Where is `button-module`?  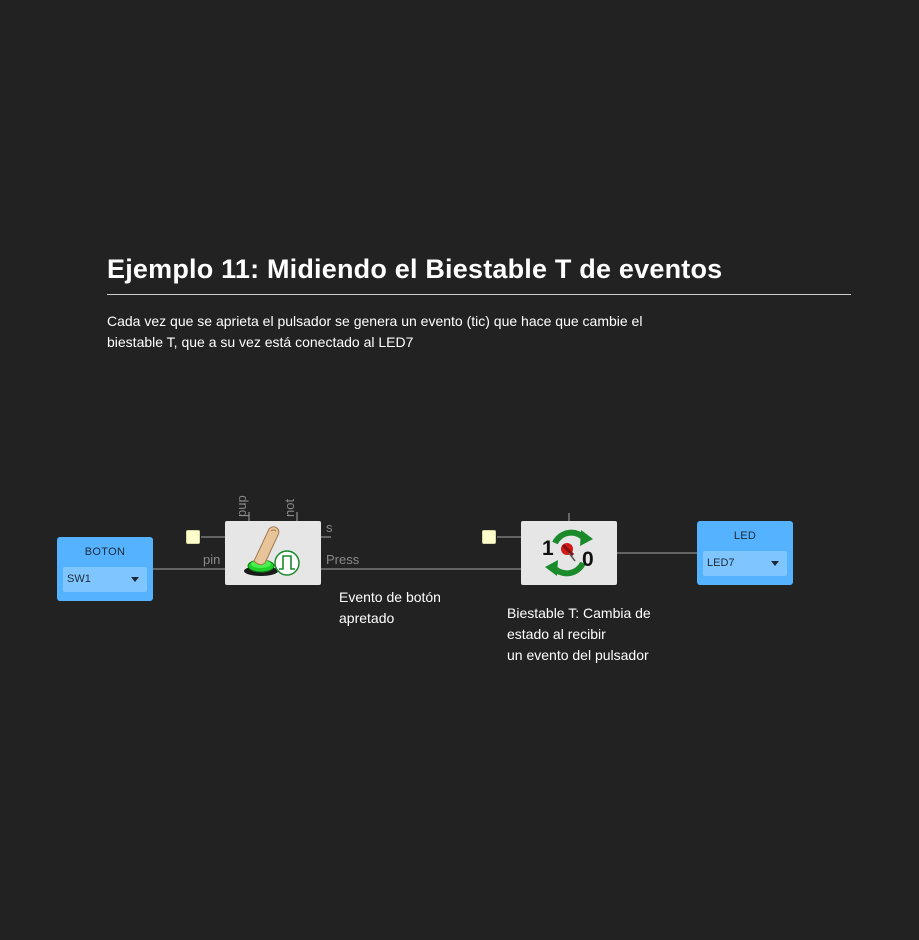 button-module is located at coordinates (273, 553).